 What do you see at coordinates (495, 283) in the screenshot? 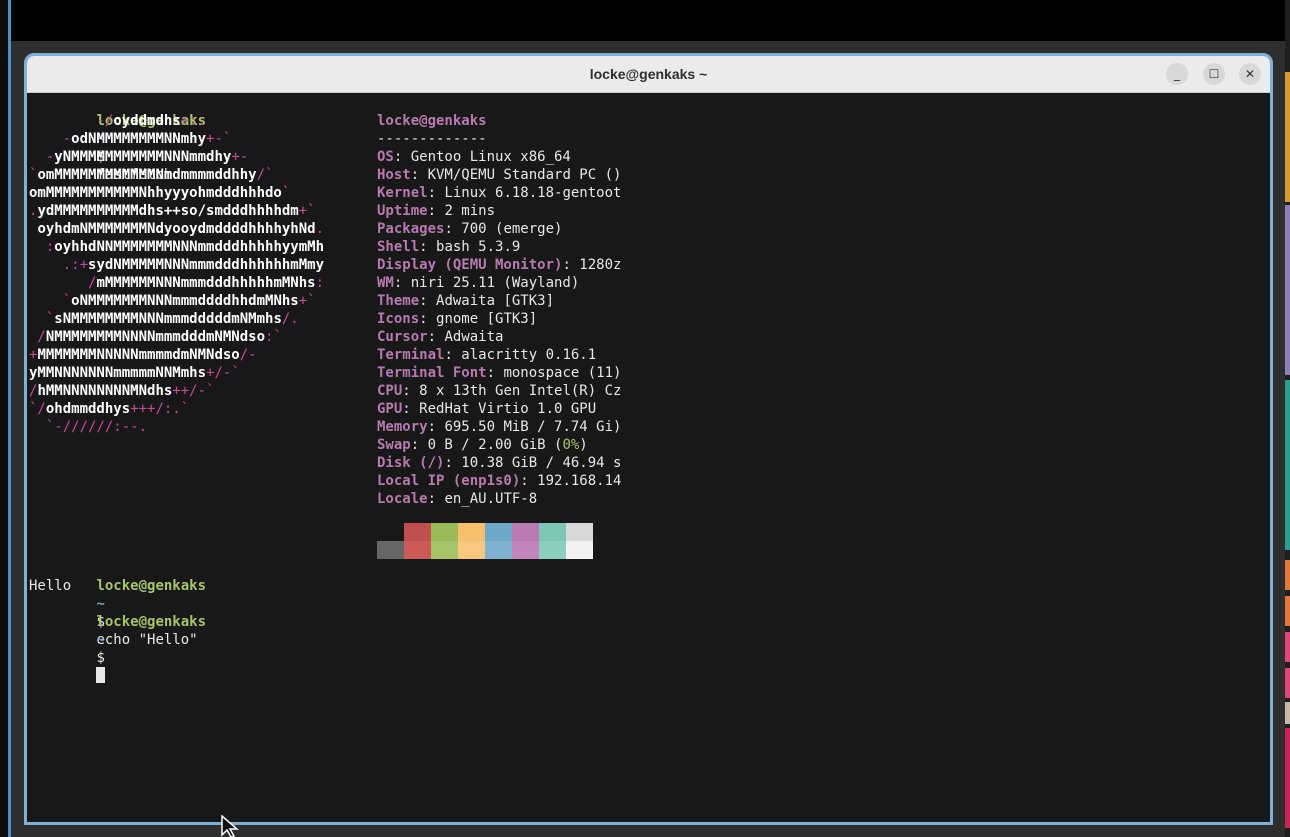
I see `info-value: niri 25.11 (Wayland)` at bounding box center [495, 283].